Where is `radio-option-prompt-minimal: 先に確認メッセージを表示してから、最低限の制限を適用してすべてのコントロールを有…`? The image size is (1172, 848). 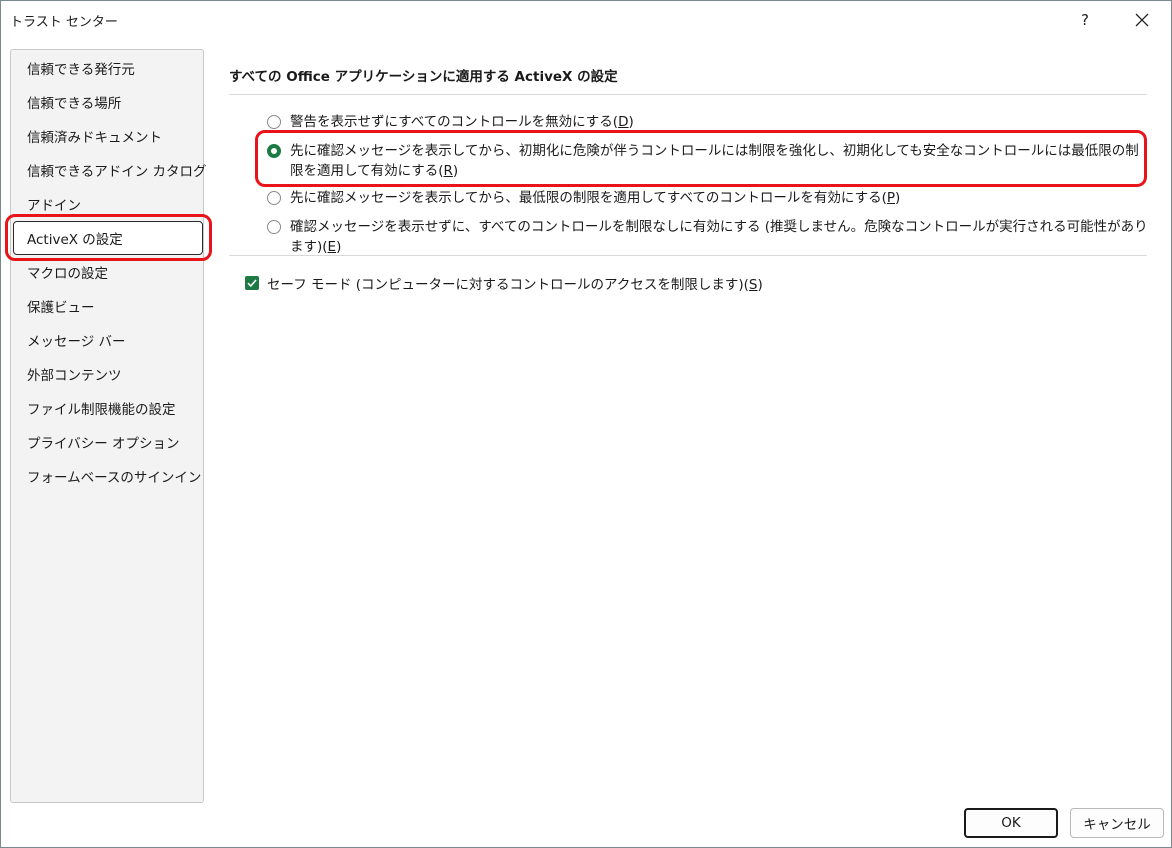 radio-option-prompt-minimal: 先に確認メッセージを表示してから、最低限の制限を適用してすべてのコントロールを有… is located at coordinates (583, 198).